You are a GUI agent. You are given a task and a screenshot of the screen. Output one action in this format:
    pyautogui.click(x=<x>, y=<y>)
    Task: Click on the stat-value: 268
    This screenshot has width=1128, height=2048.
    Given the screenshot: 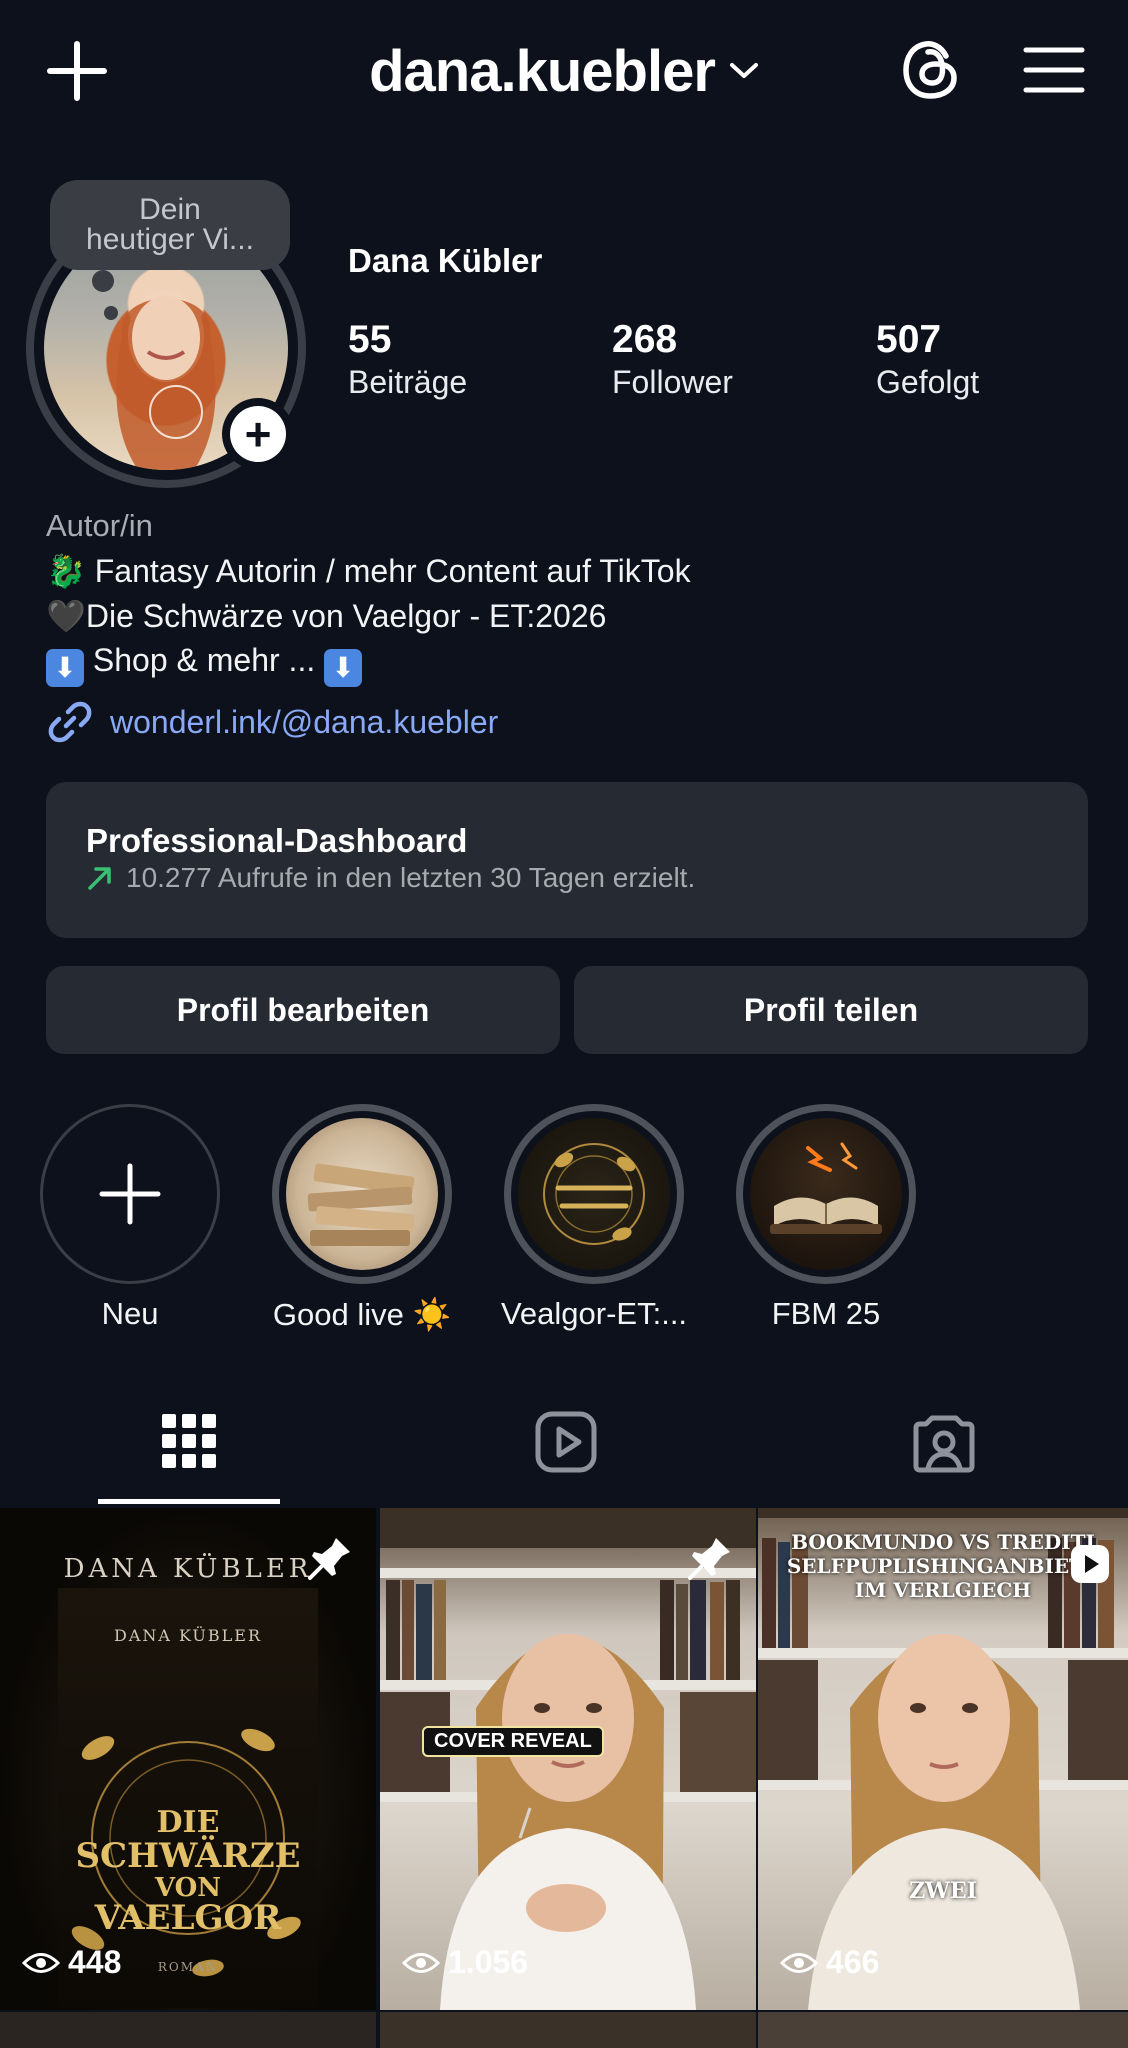 What is the action you would take?
    pyautogui.click(x=645, y=339)
    